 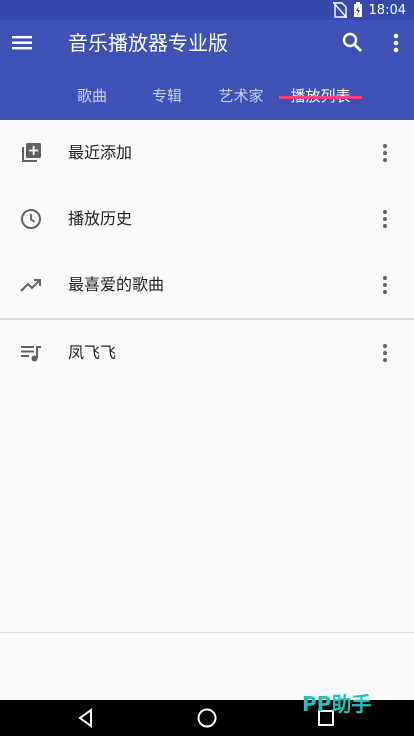 I want to click on playlist-item-label: 凤飞飞, so click(x=92, y=352).